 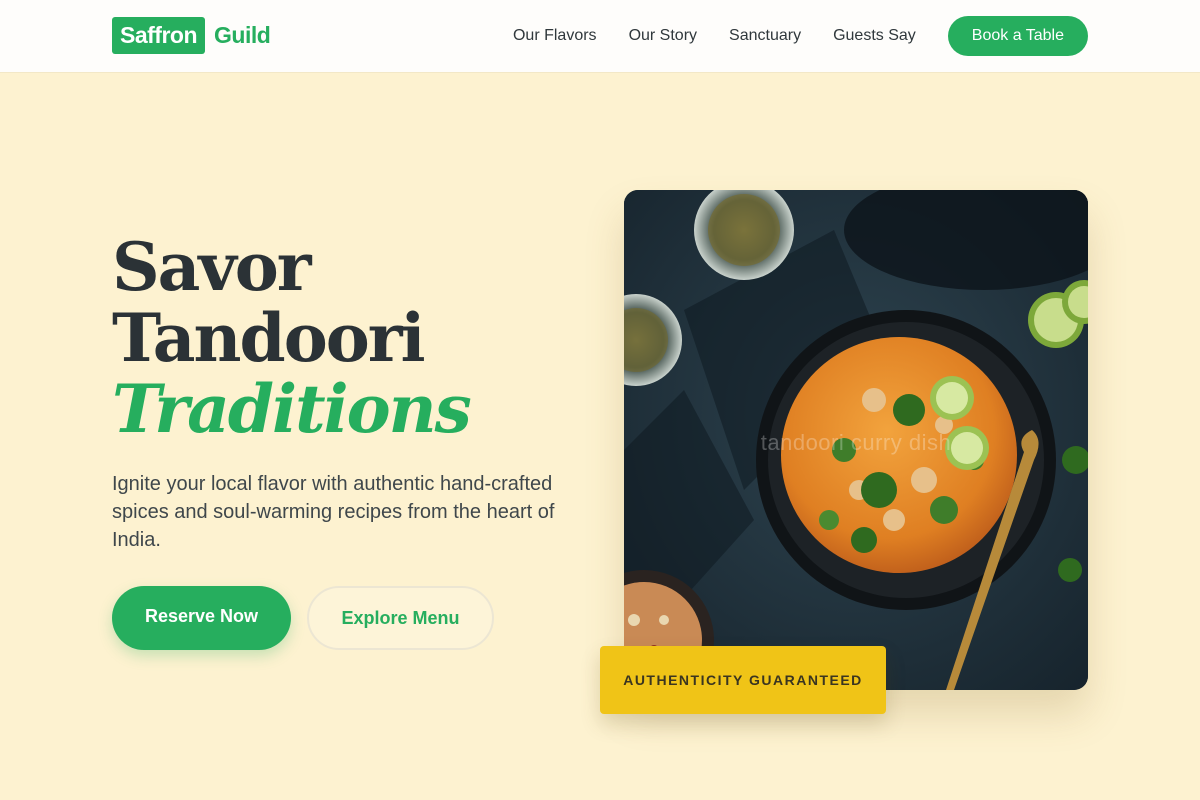 I want to click on nav-link-guests-say: Guests Say, so click(x=874, y=36).